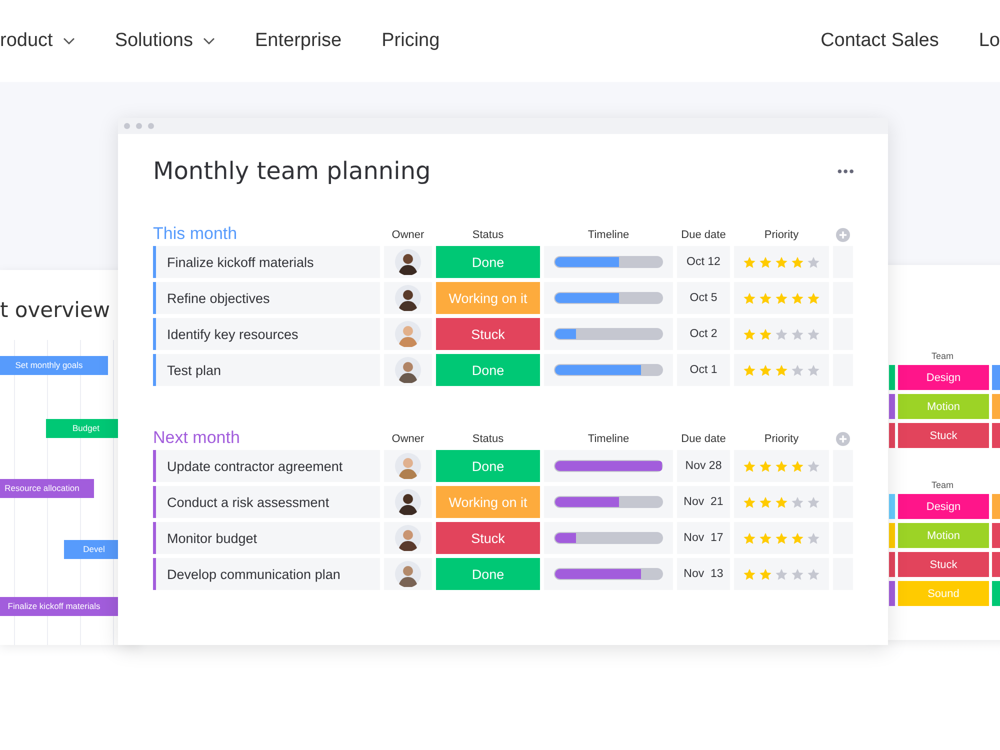 This screenshot has height=750, width=1000. I want to click on gantt-bar: Finalize kickoff materials, so click(59, 606).